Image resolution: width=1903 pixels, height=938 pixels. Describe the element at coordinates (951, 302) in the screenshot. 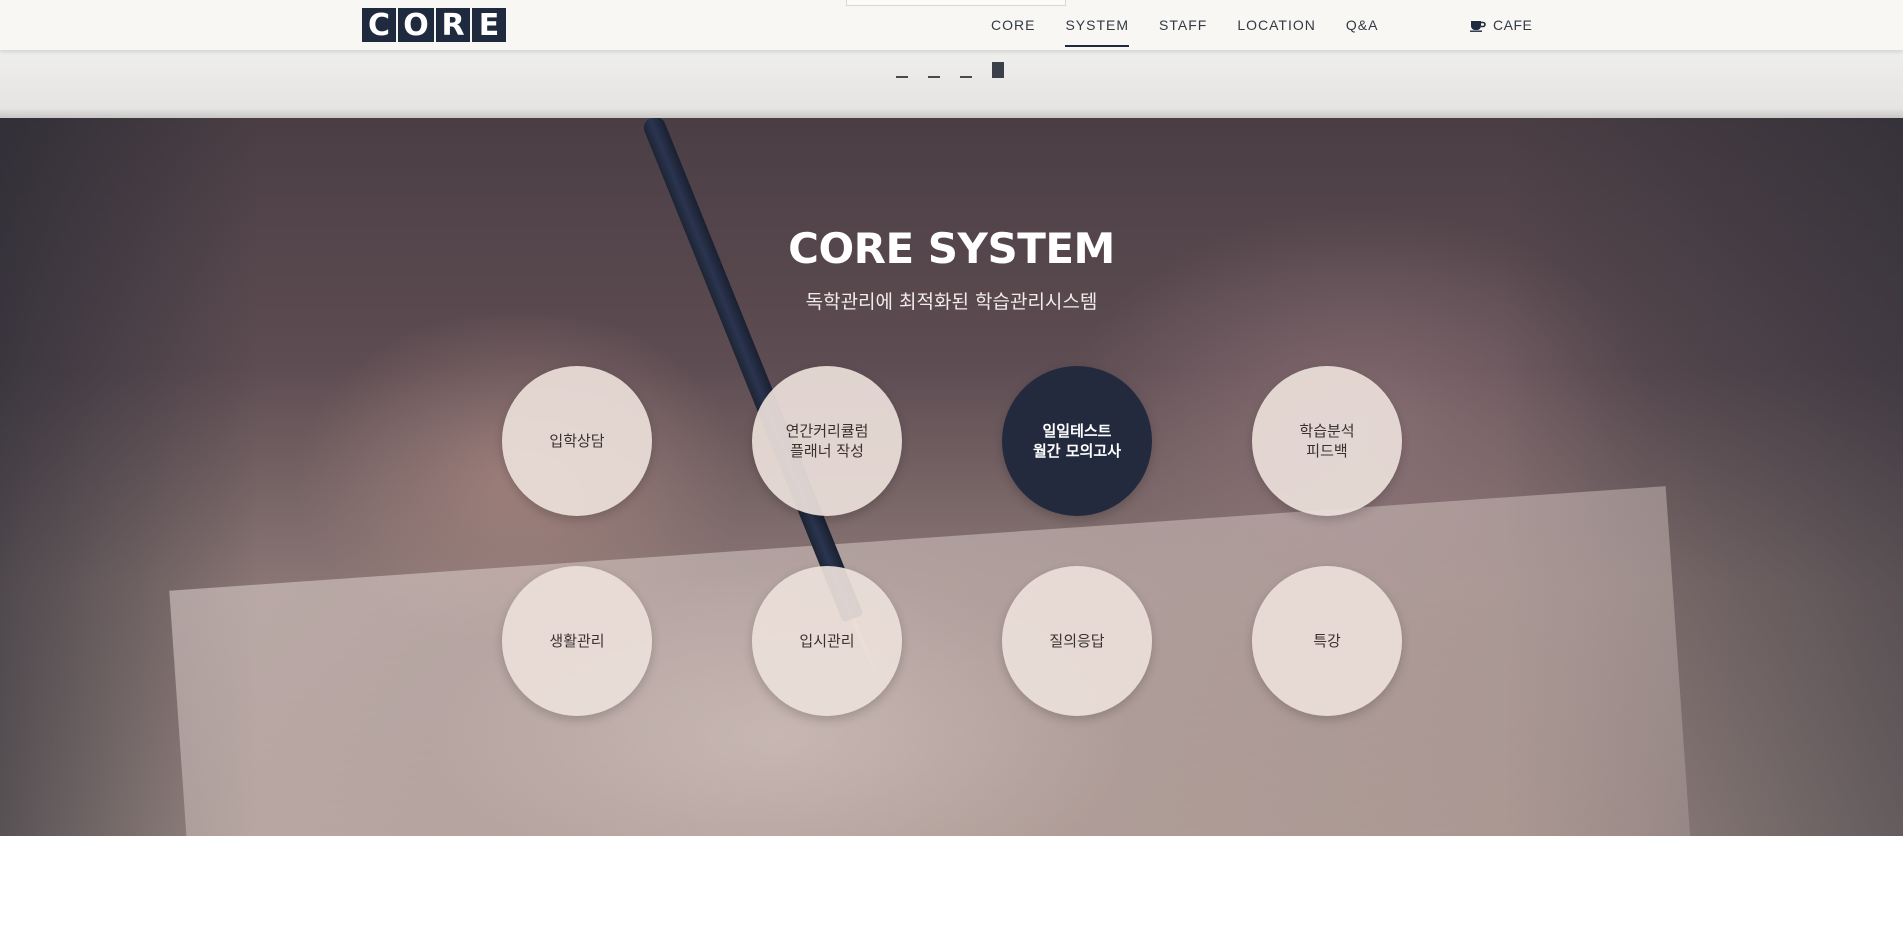

I see `hero-subtitle: 독학관리에 최적화된 학습관리시스템` at that location.